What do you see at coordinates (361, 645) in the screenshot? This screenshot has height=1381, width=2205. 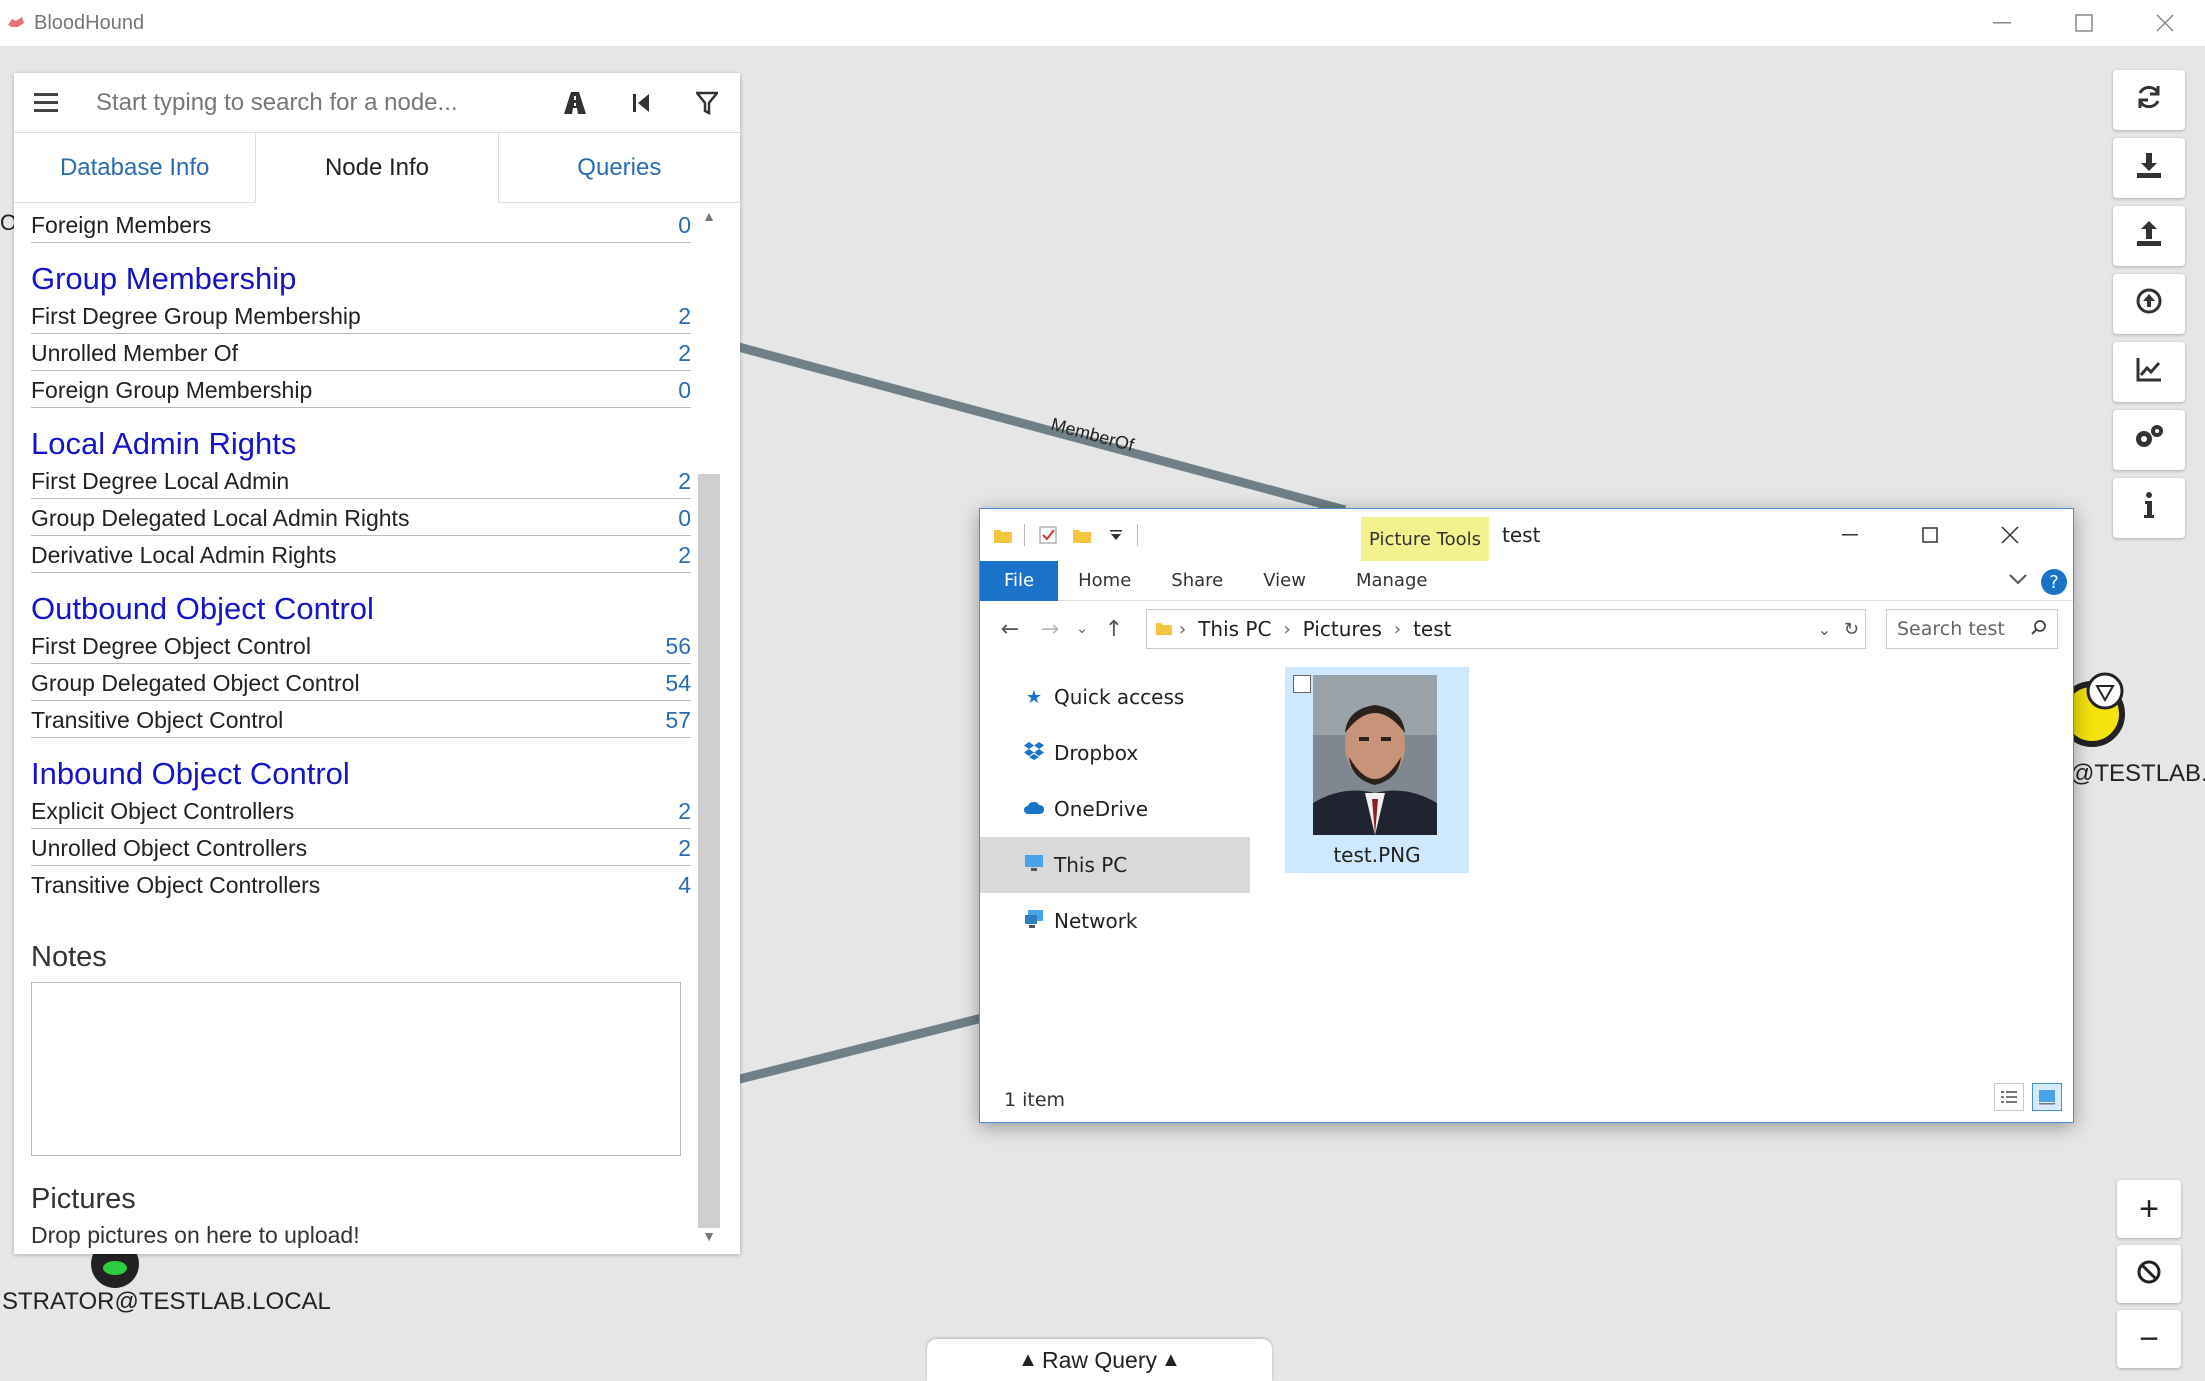 I see `row-first-degree-object-control: First Degree Object Control 56` at bounding box center [361, 645].